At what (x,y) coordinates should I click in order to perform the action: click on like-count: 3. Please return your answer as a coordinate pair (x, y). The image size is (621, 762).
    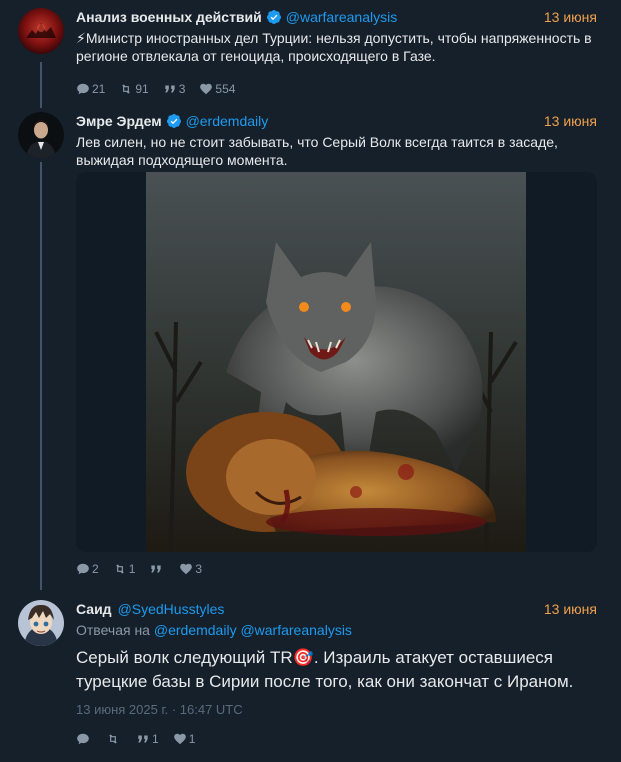
    Looking at the image, I should click on (199, 569).